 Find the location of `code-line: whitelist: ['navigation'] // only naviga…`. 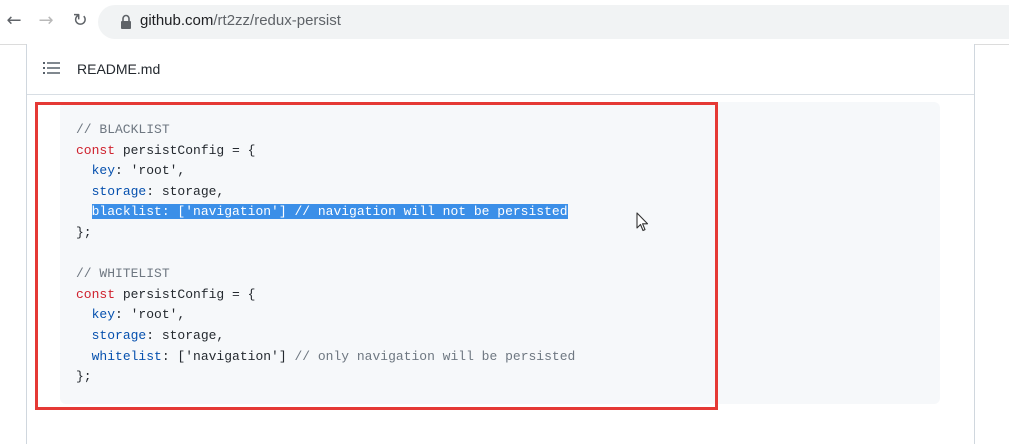

code-line: whitelist: ['navigation'] // only naviga… is located at coordinates (326, 357).